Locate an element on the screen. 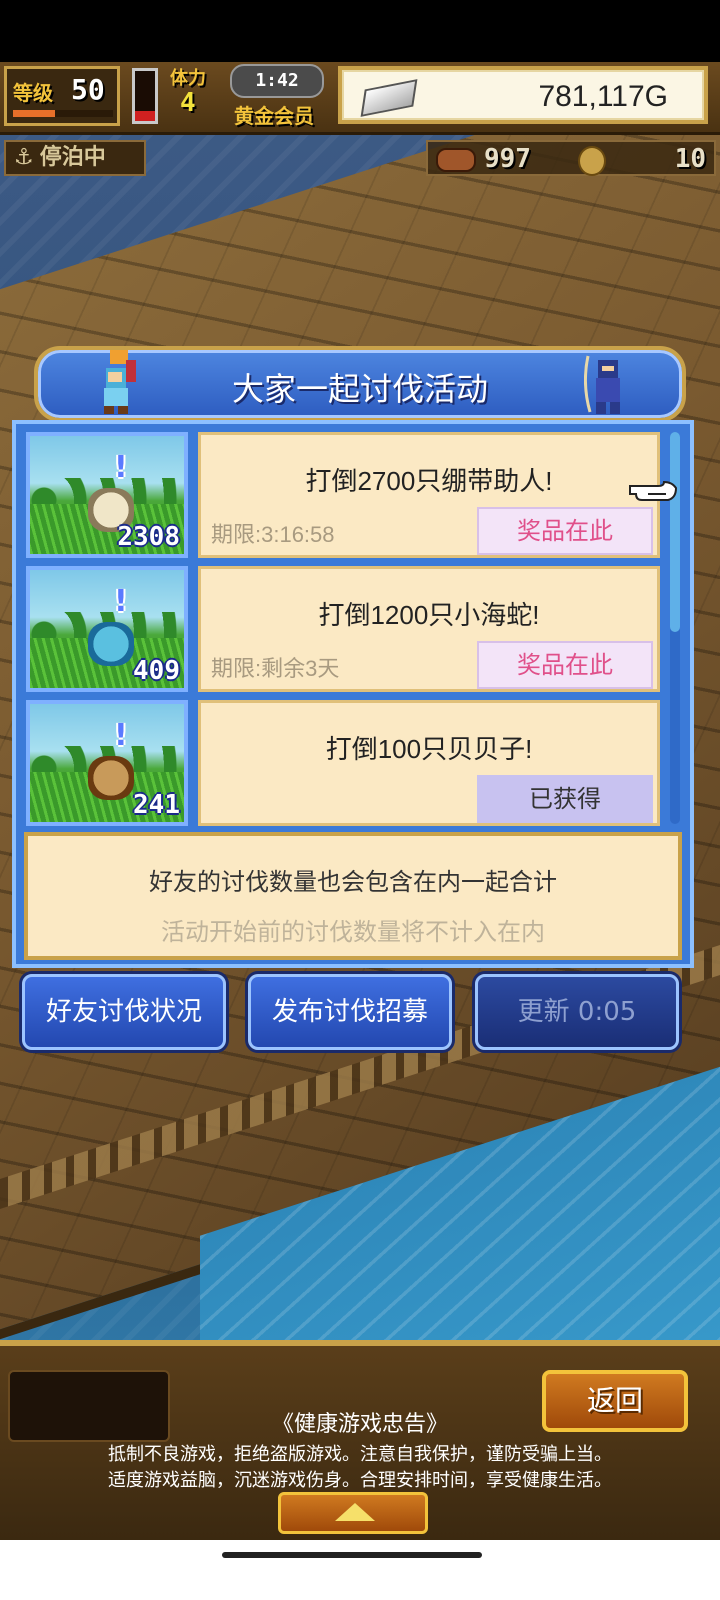  stamina-gauge is located at coordinates (145, 96).